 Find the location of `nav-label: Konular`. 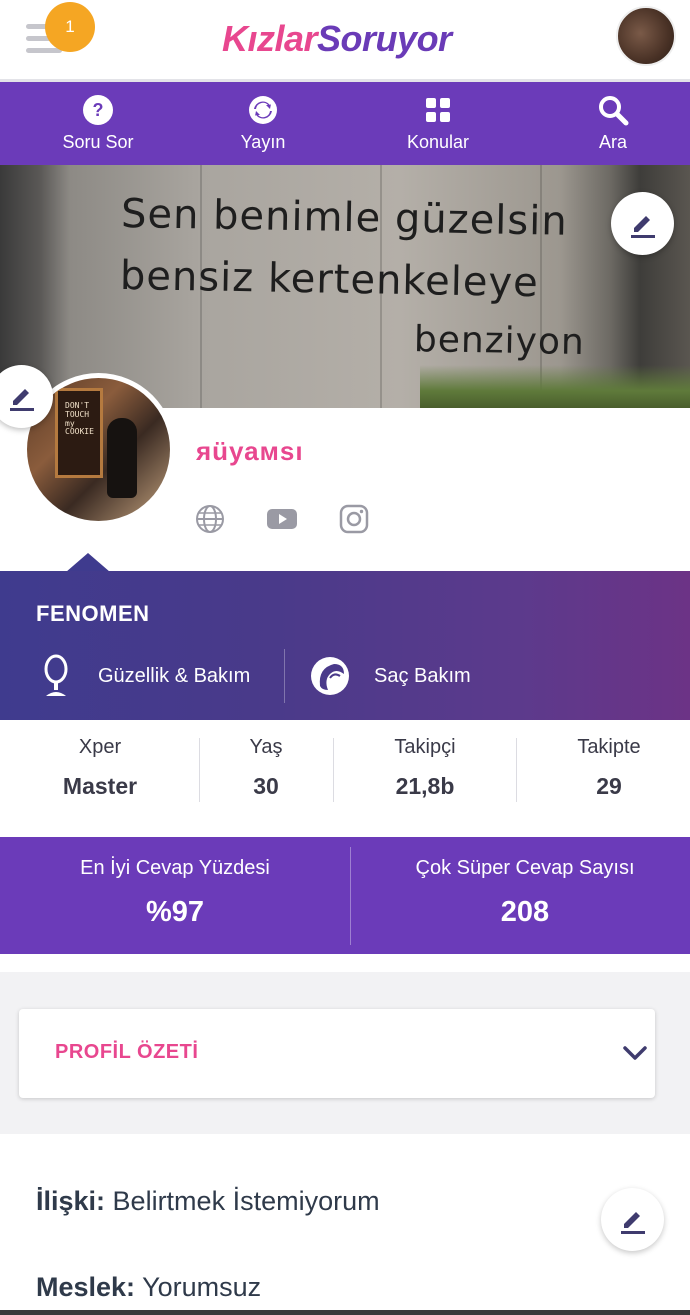

nav-label: Konular is located at coordinates (438, 142).